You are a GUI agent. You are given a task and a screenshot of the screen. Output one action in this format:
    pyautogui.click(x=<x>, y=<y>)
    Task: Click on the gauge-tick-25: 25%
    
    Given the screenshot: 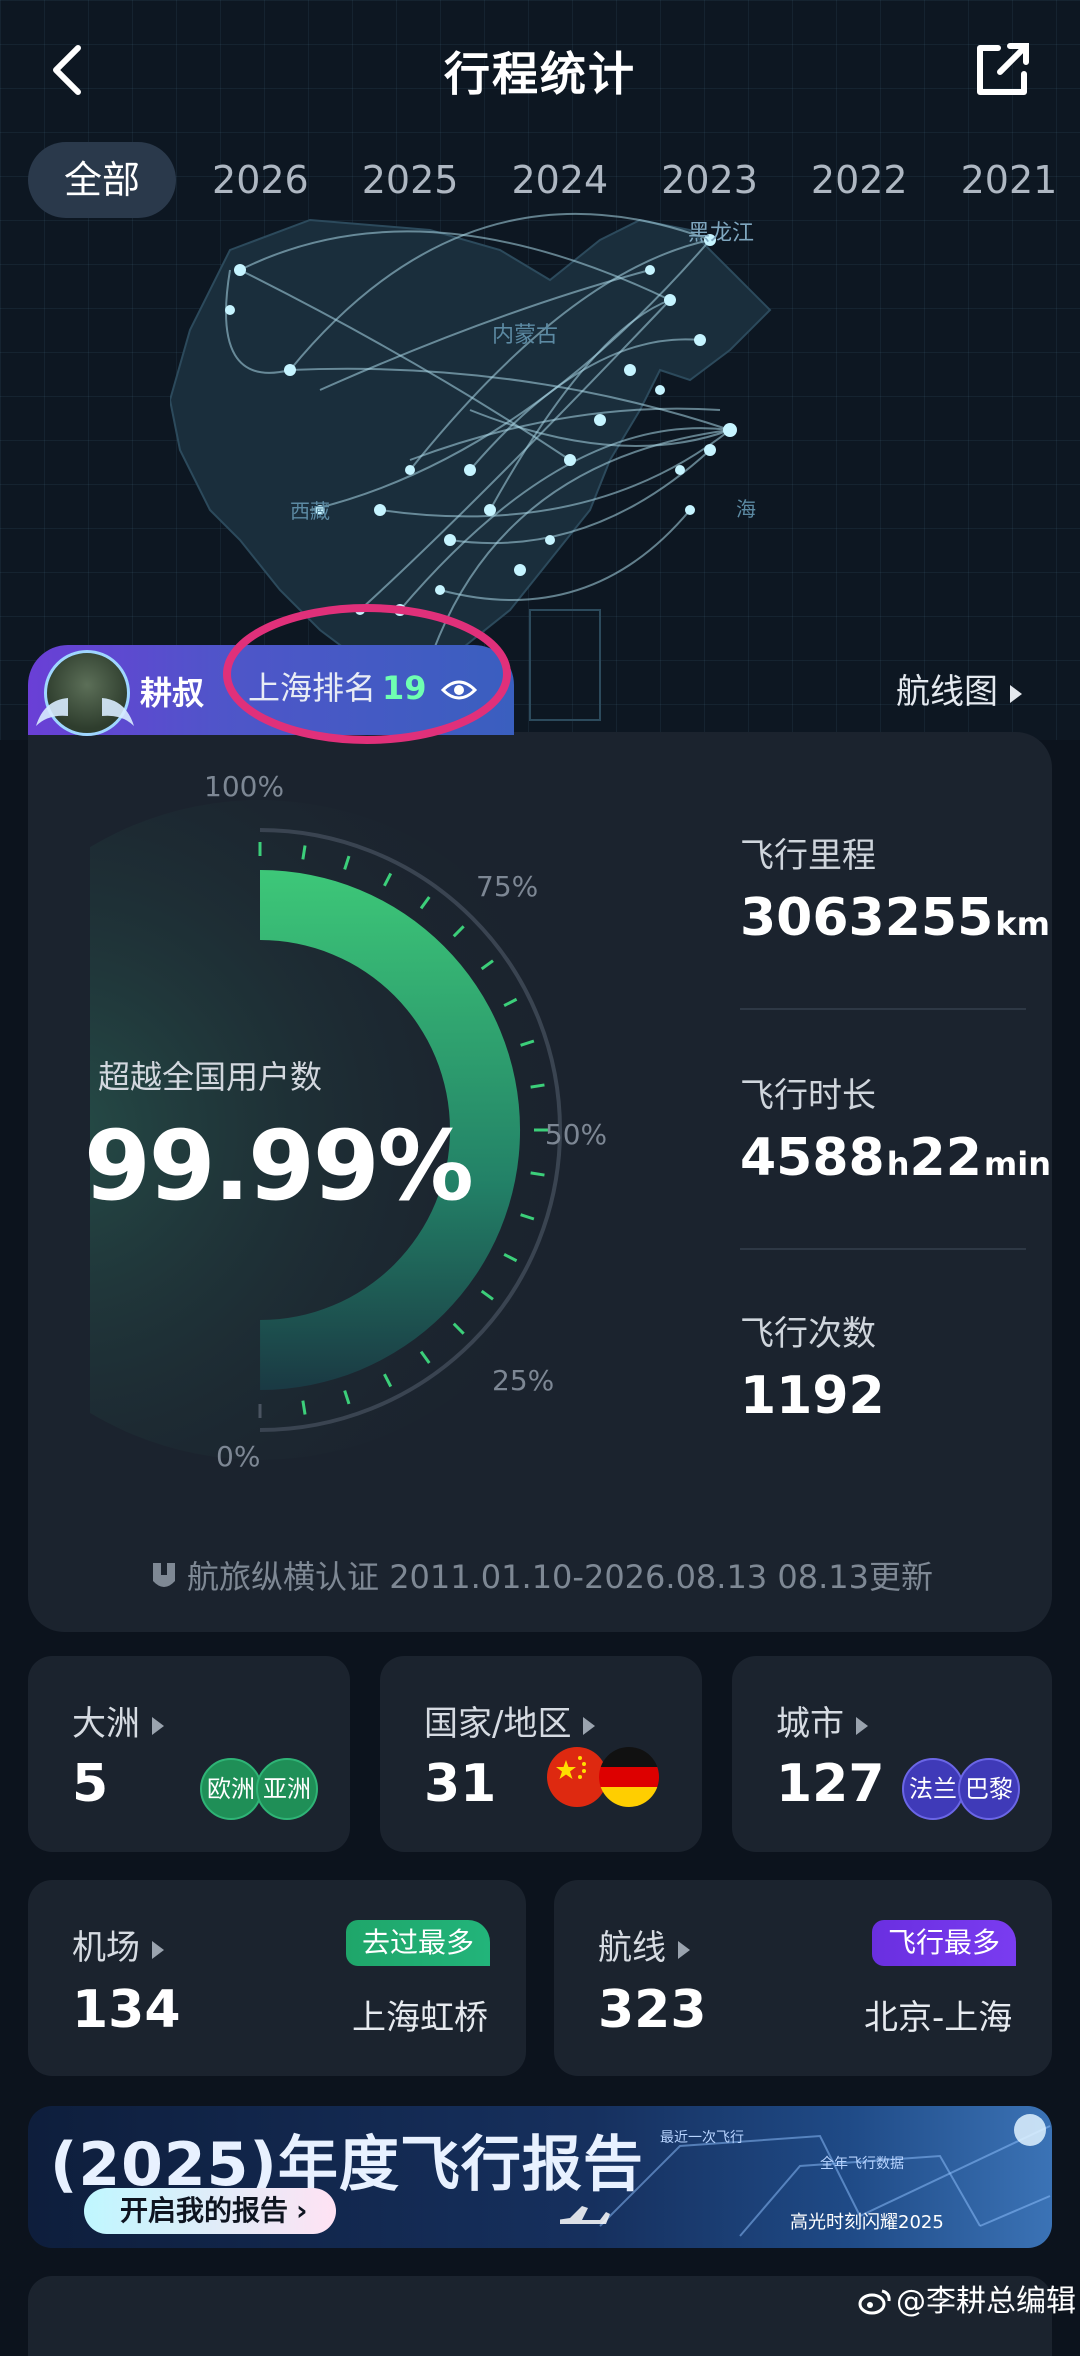 What is the action you would take?
    pyautogui.click(x=523, y=1380)
    